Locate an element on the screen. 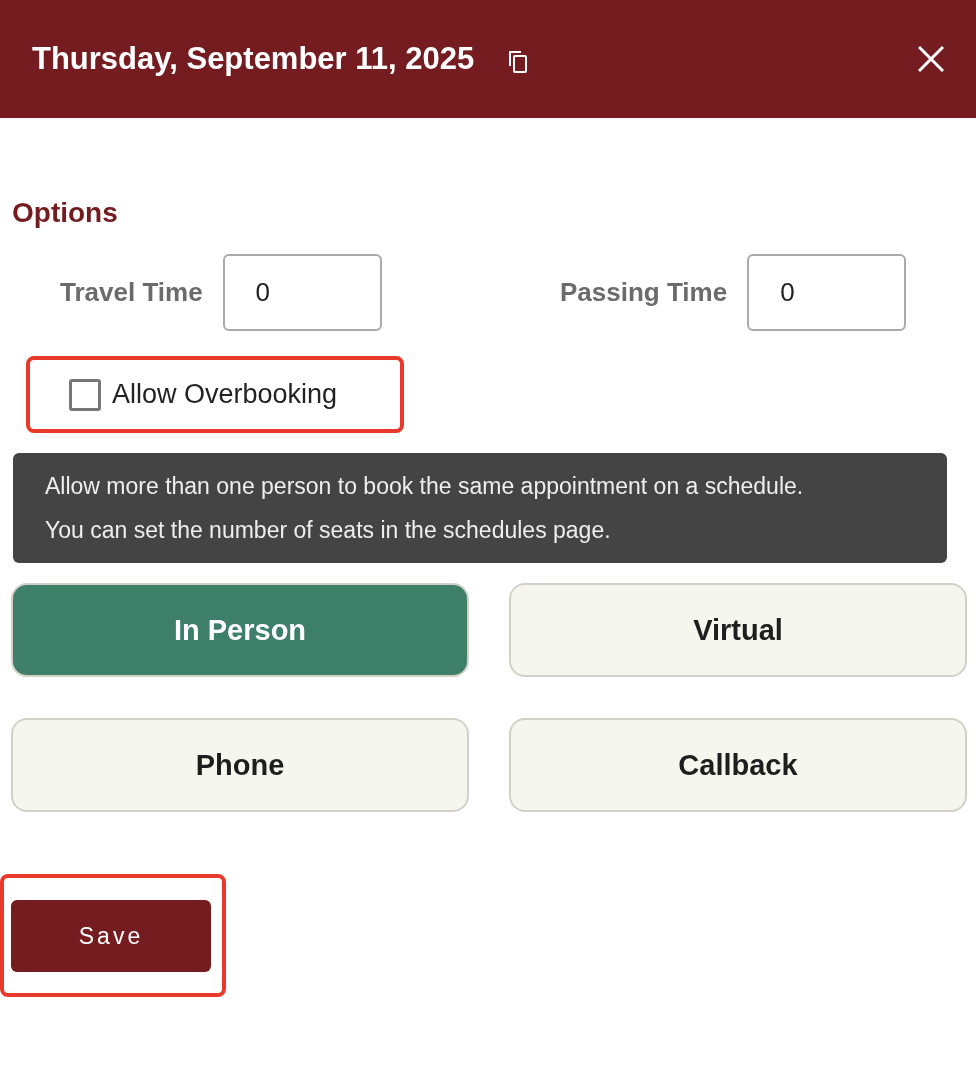 Image resolution: width=976 pixels, height=1065 pixels. dialog-title: Thursday, September 11, 2025 is located at coordinates (253, 59).